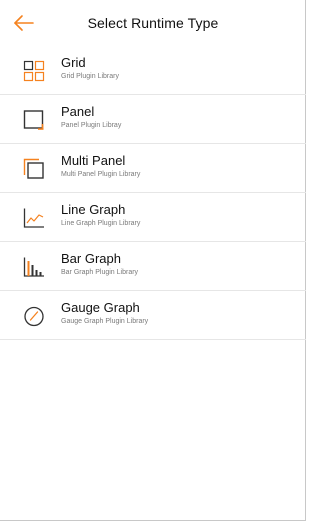 The height and width of the screenshot is (522, 320). What do you see at coordinates (33, 267) in the screenshot?
I see `bar-graph-icon` at bounding box center [33, 267].